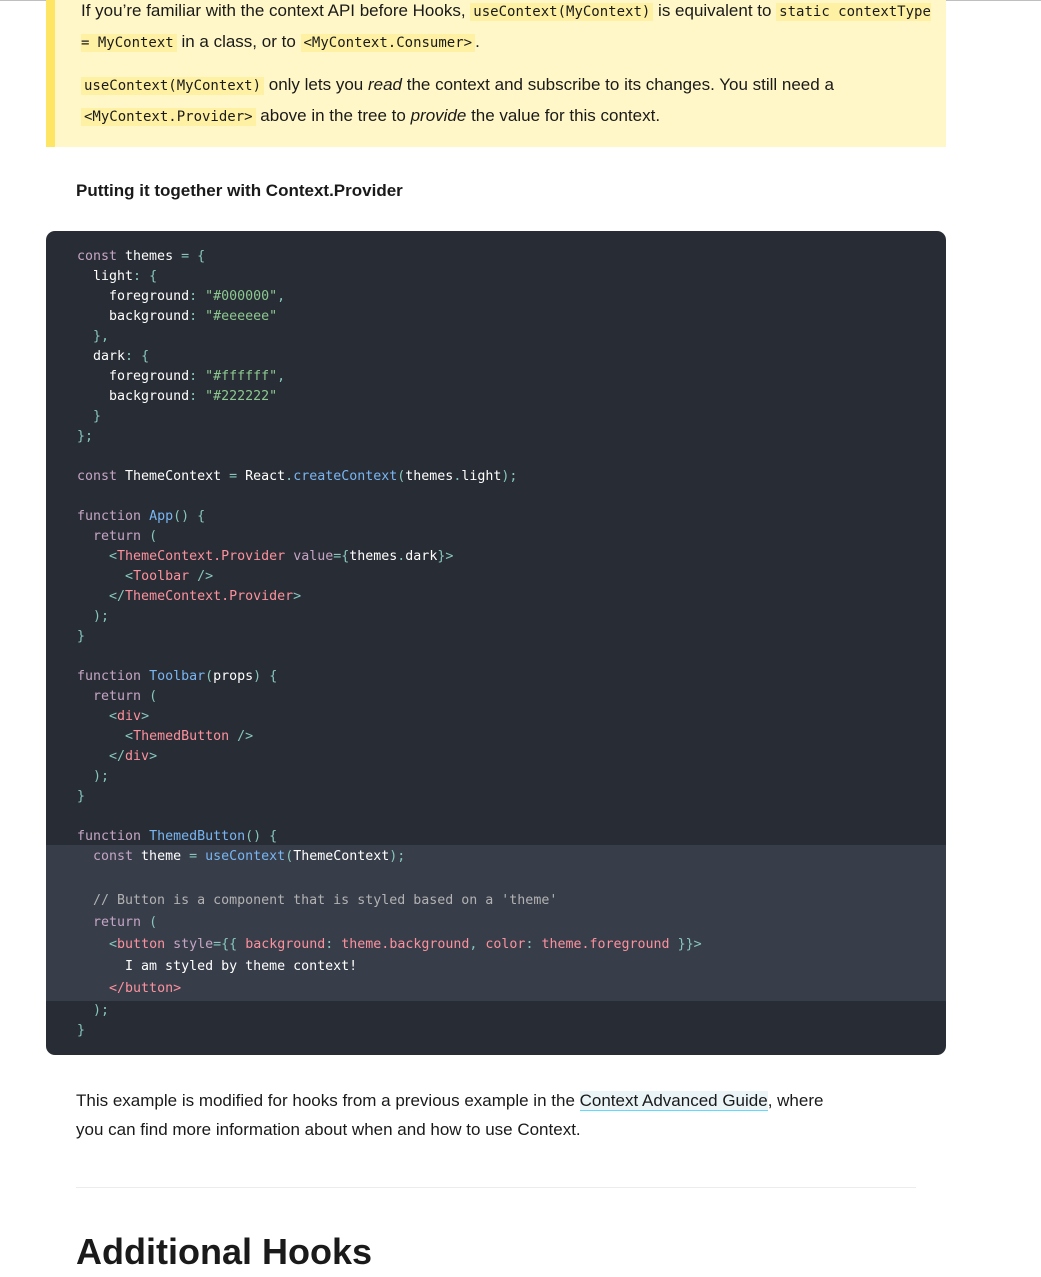 This screenshot has width=1041, height=1277. I want to click on code-line: I am styled by theme context!, so click(217, 967).